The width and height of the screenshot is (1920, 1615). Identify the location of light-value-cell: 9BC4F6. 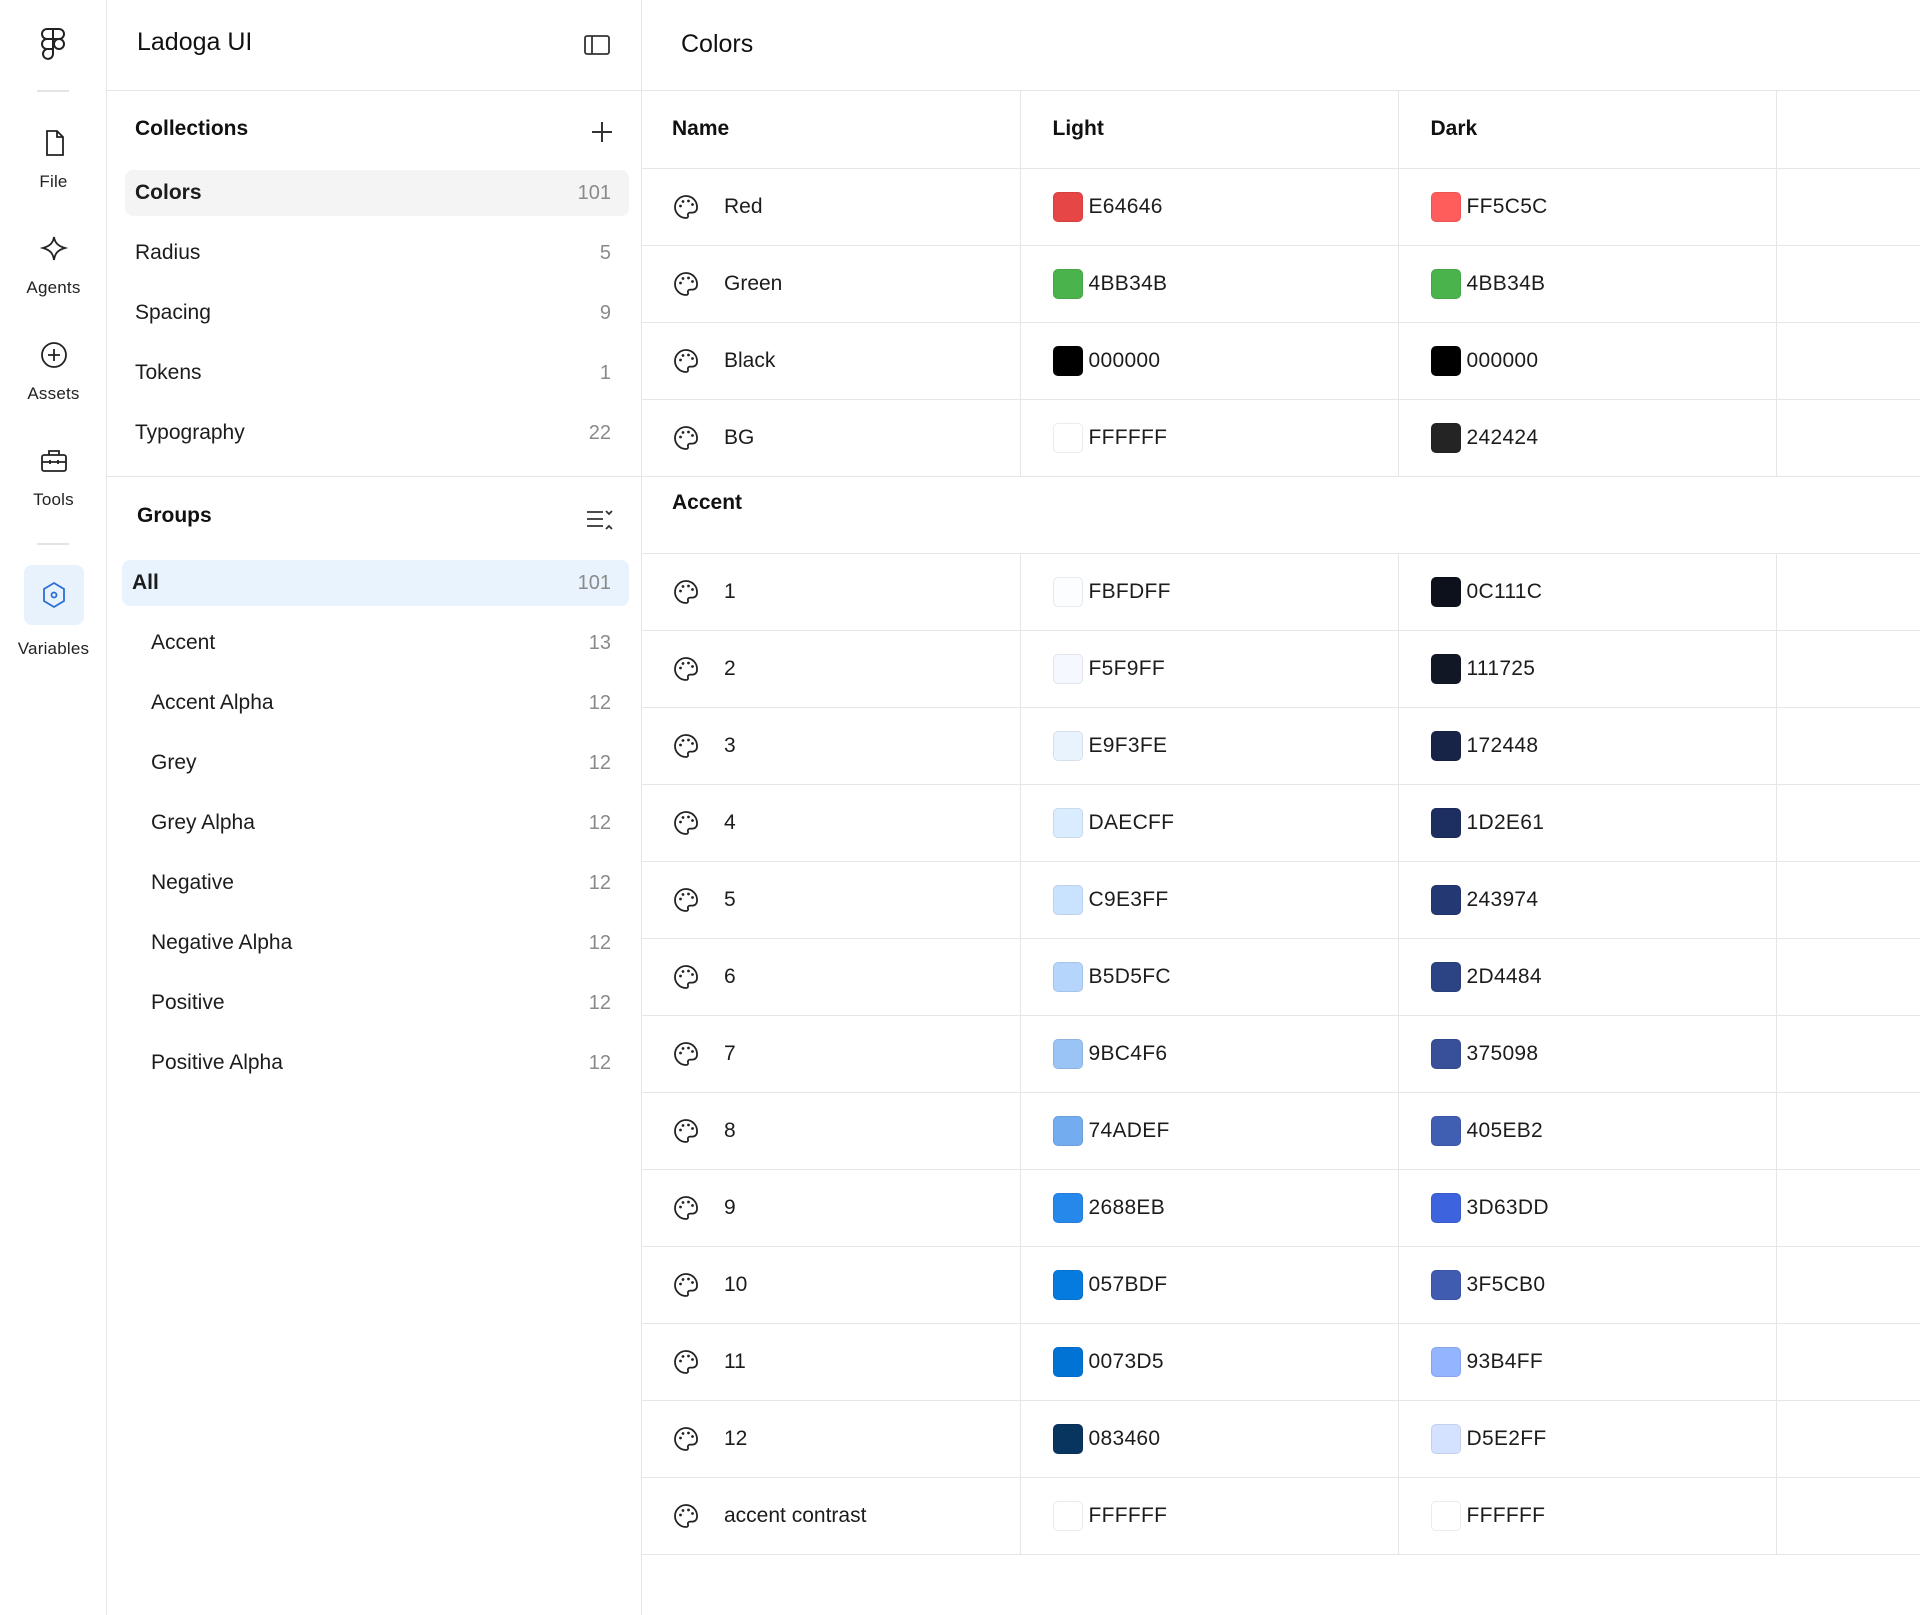
(1209, 1054).